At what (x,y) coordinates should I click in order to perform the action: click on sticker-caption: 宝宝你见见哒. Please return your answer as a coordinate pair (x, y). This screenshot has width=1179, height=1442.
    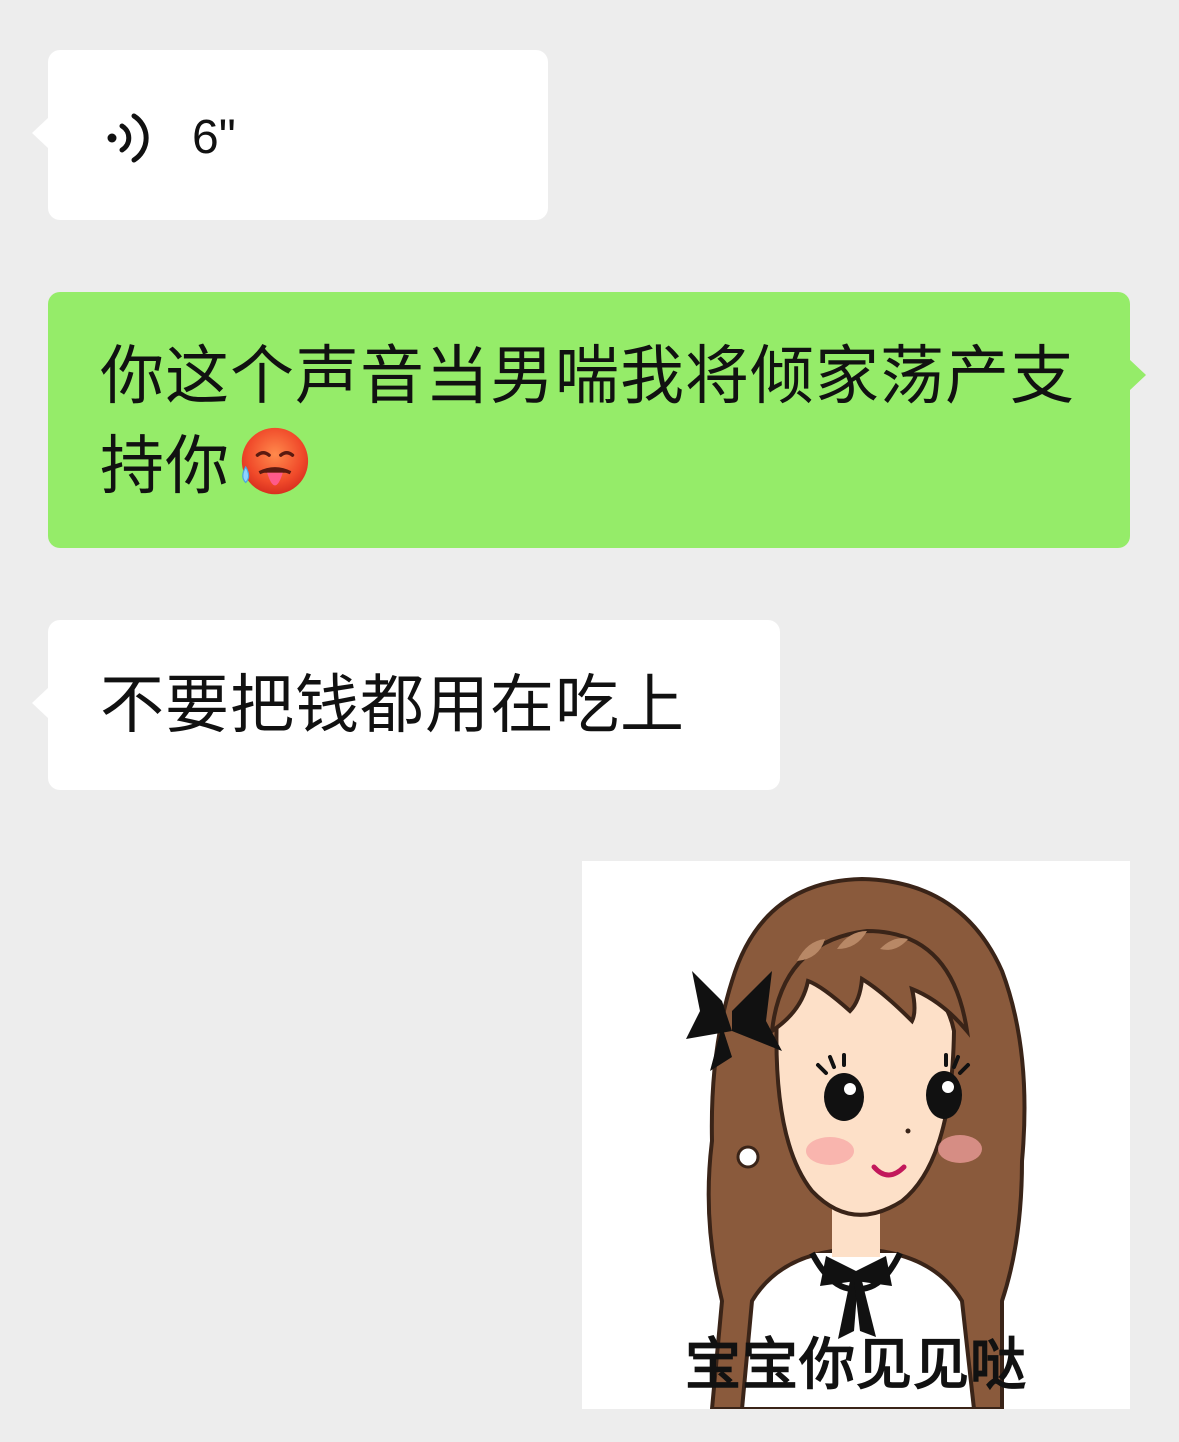
    Looking at the image, I should click on (856, 1365).